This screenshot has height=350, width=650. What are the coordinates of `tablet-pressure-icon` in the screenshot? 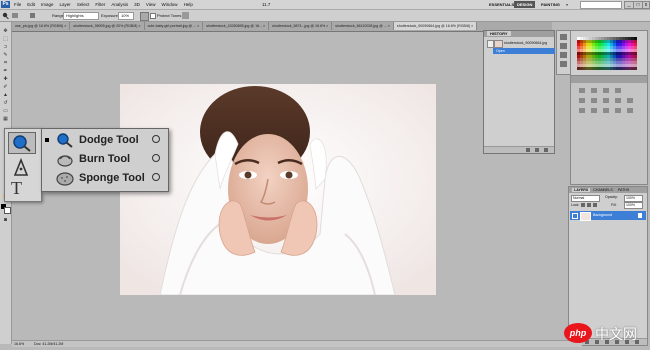 It's located at (185, 15).